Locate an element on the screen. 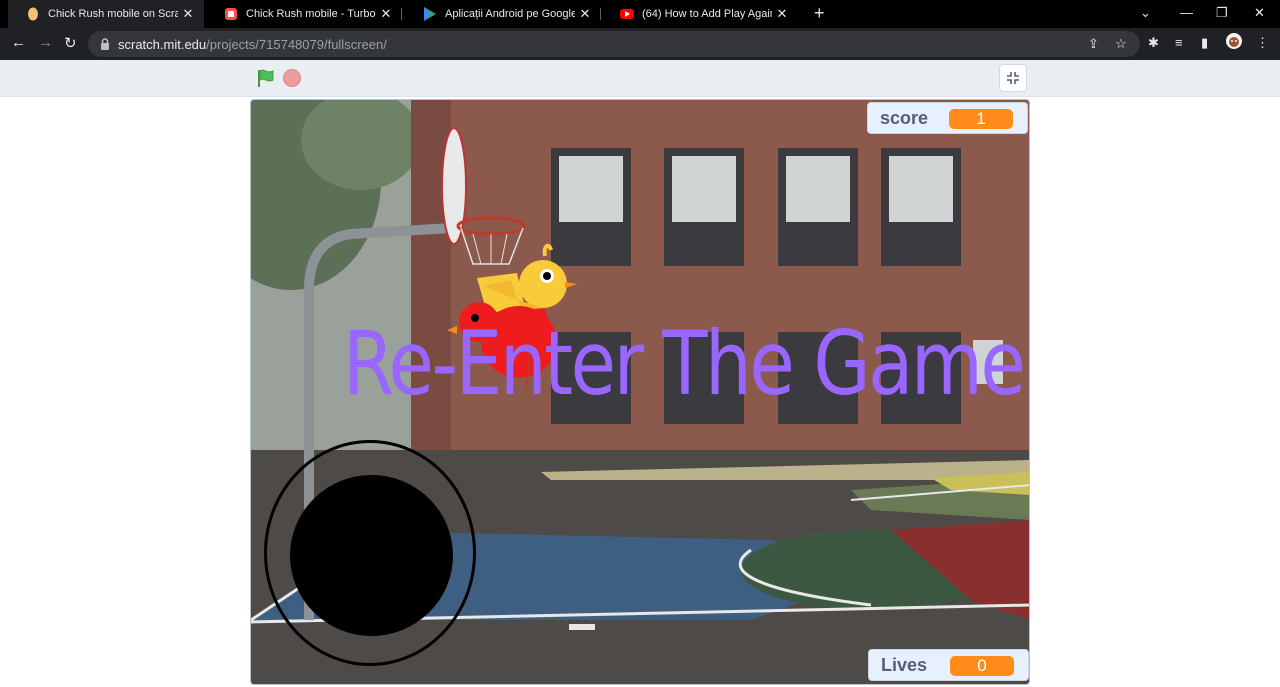 The height and width of the screenshot is (687, 1280). side-panel-icon: ▮ is located at coordinates (1204, 43).